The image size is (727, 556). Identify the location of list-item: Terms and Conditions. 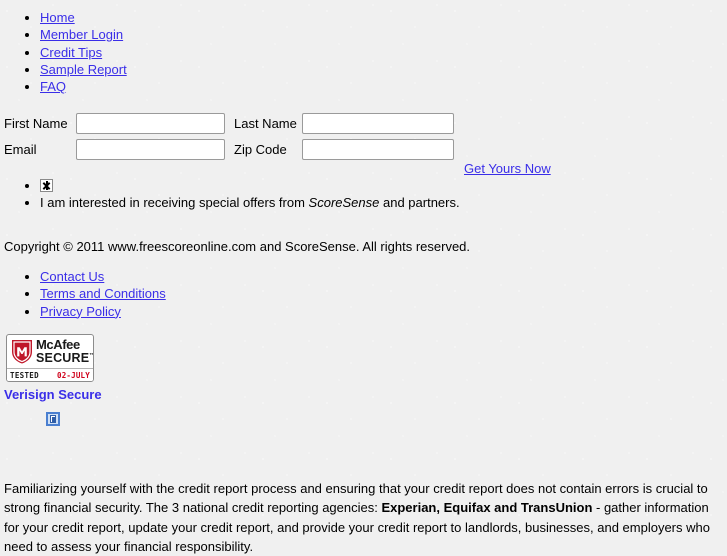
(103, 293).